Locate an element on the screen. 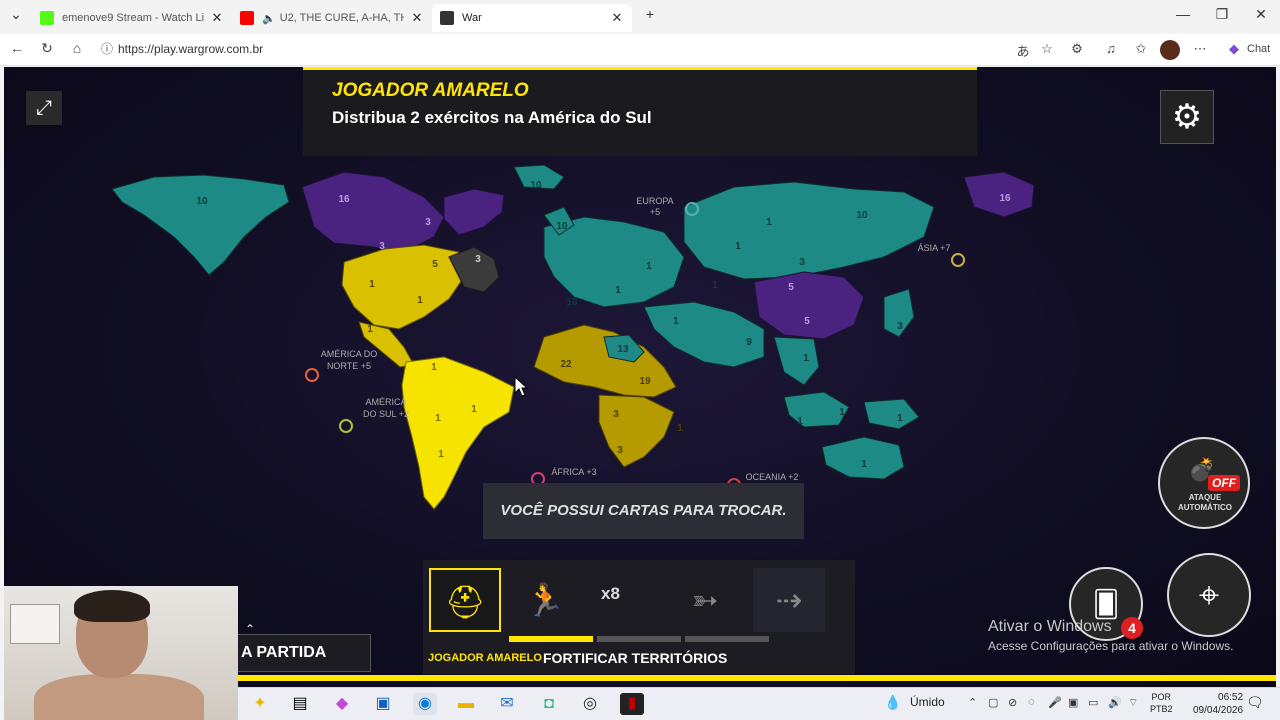 This screenshot has height=720, width=1280. tray-network-app-icon: ◌ is located at coordinates (1031, 702).